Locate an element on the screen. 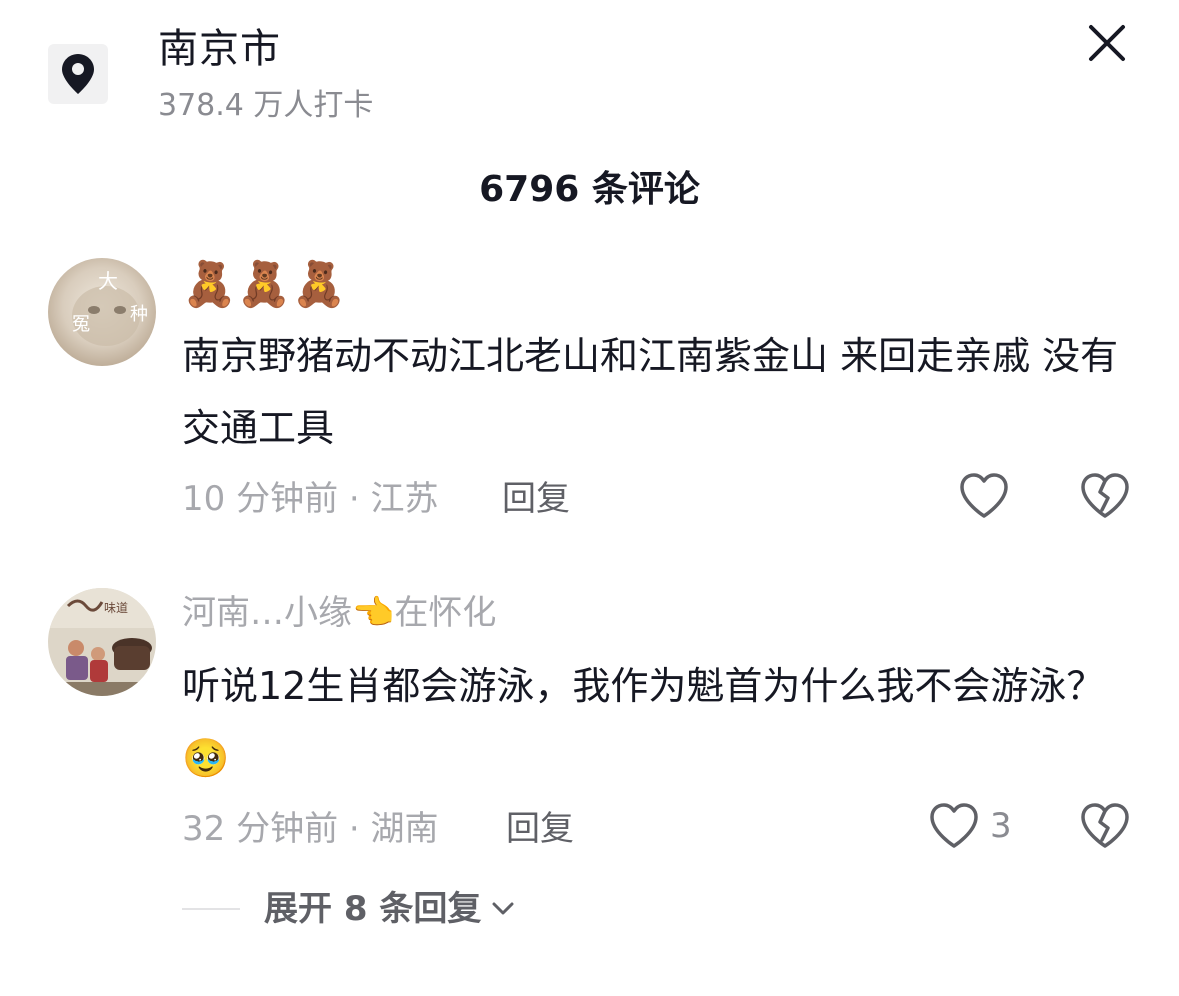  comments-count-title: 6796 条评论 is located at coordinates (589, 189).